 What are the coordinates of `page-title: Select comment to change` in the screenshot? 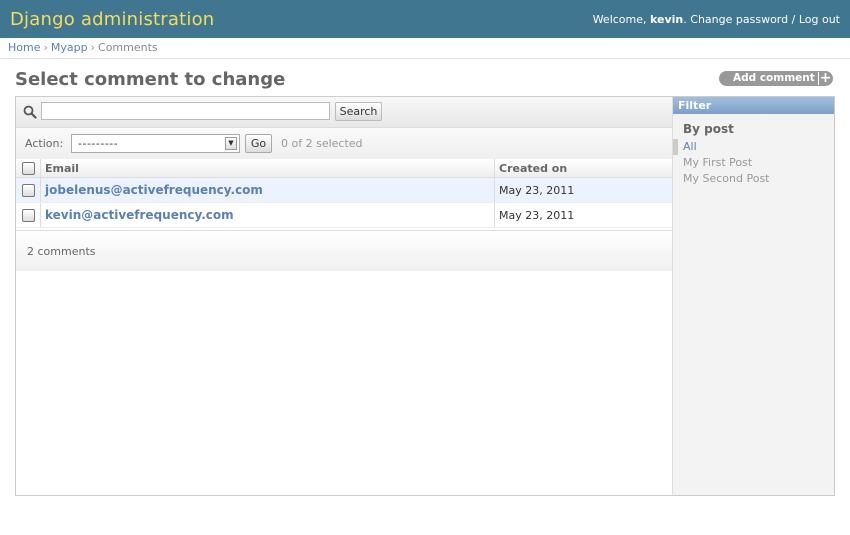 It's located at (150, 79).